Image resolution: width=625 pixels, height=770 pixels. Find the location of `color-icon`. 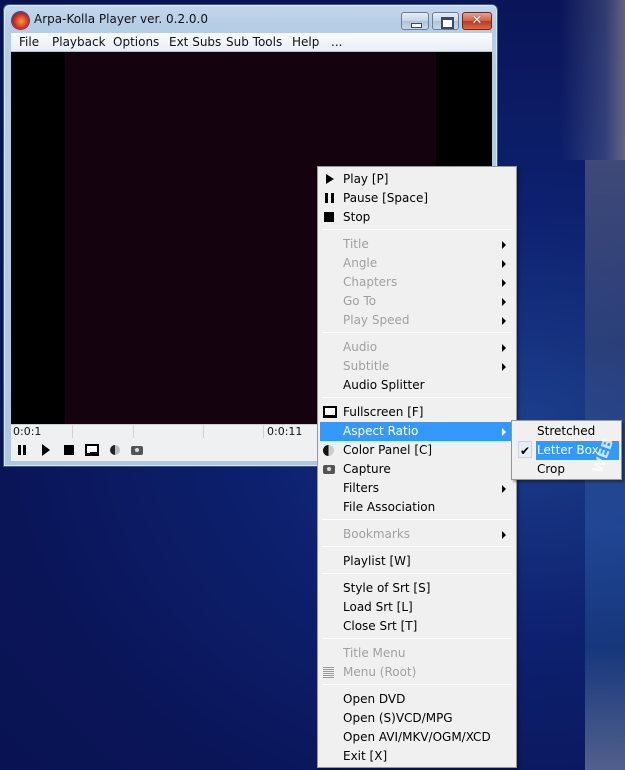

color-icon is located at coordinates (330, 450).